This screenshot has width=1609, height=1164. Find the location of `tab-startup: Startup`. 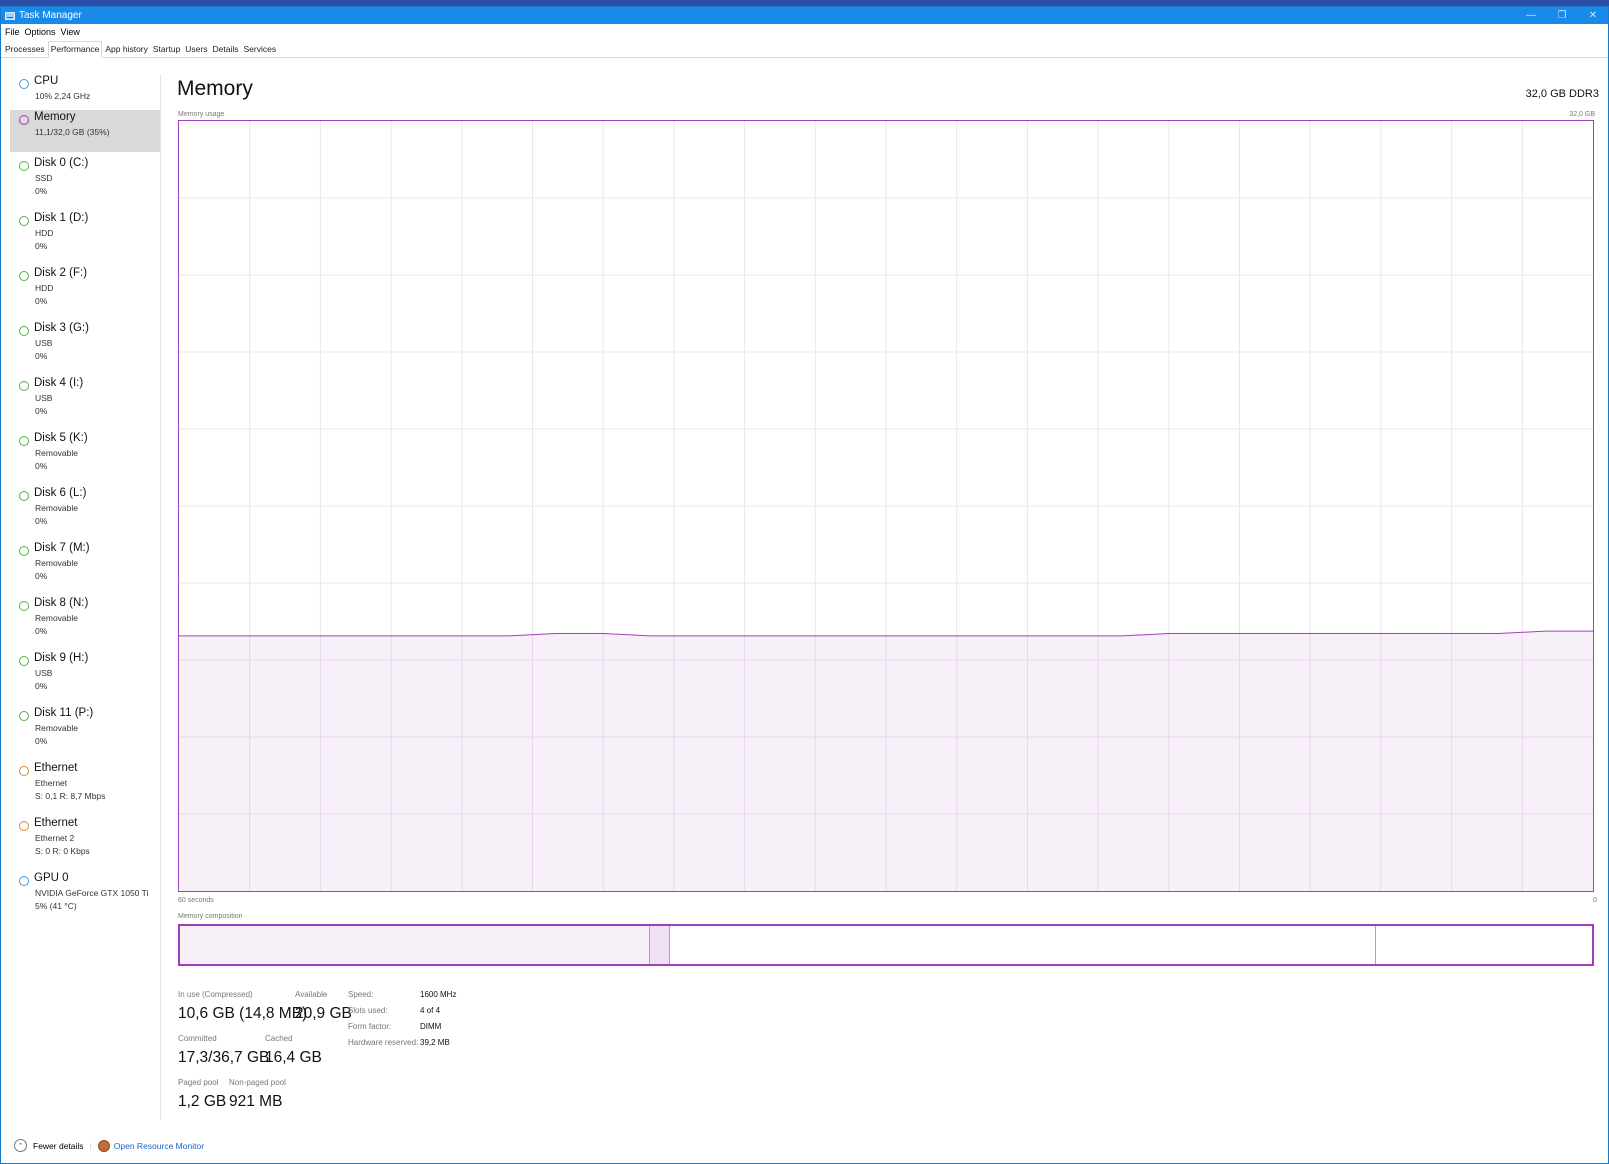

tab-startup: Startup is located at coordinates (166, 49).